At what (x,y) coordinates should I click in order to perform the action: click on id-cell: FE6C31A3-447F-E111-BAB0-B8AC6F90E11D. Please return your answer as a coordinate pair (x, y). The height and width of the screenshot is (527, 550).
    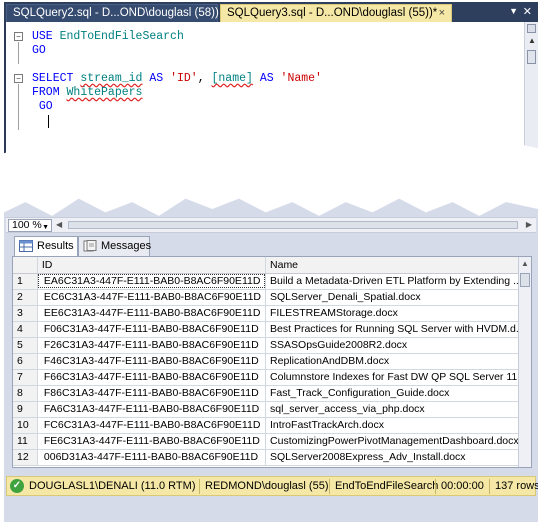
    Looking at the image, I should click on (152, 441).